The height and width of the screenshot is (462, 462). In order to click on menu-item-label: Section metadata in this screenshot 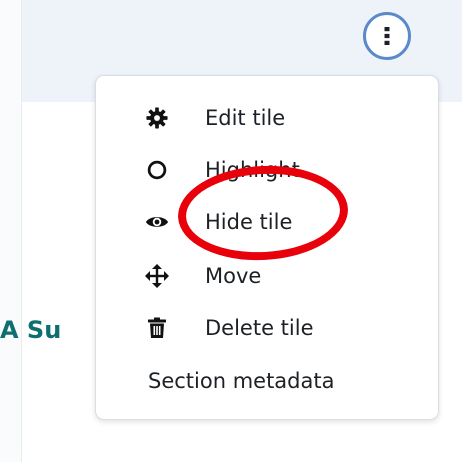, I will do `click(241, 381)`.